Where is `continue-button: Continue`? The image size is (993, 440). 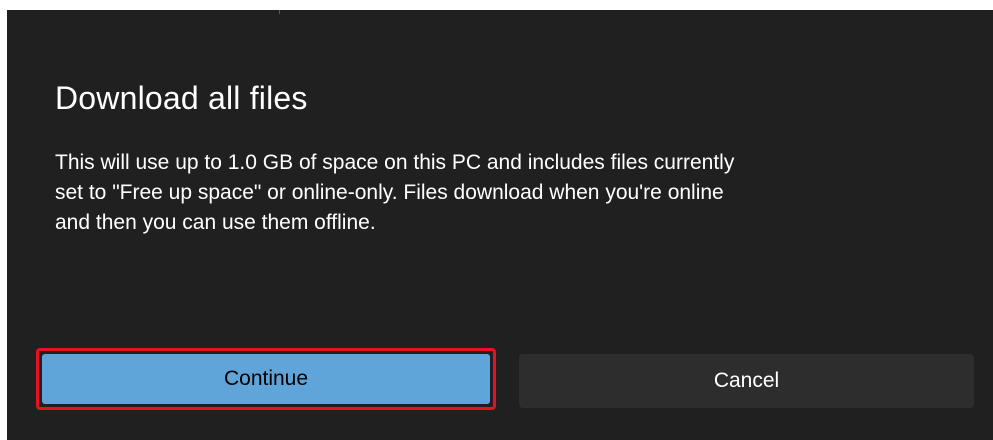
continue-button: Continue is located at coordinates (266, 379).